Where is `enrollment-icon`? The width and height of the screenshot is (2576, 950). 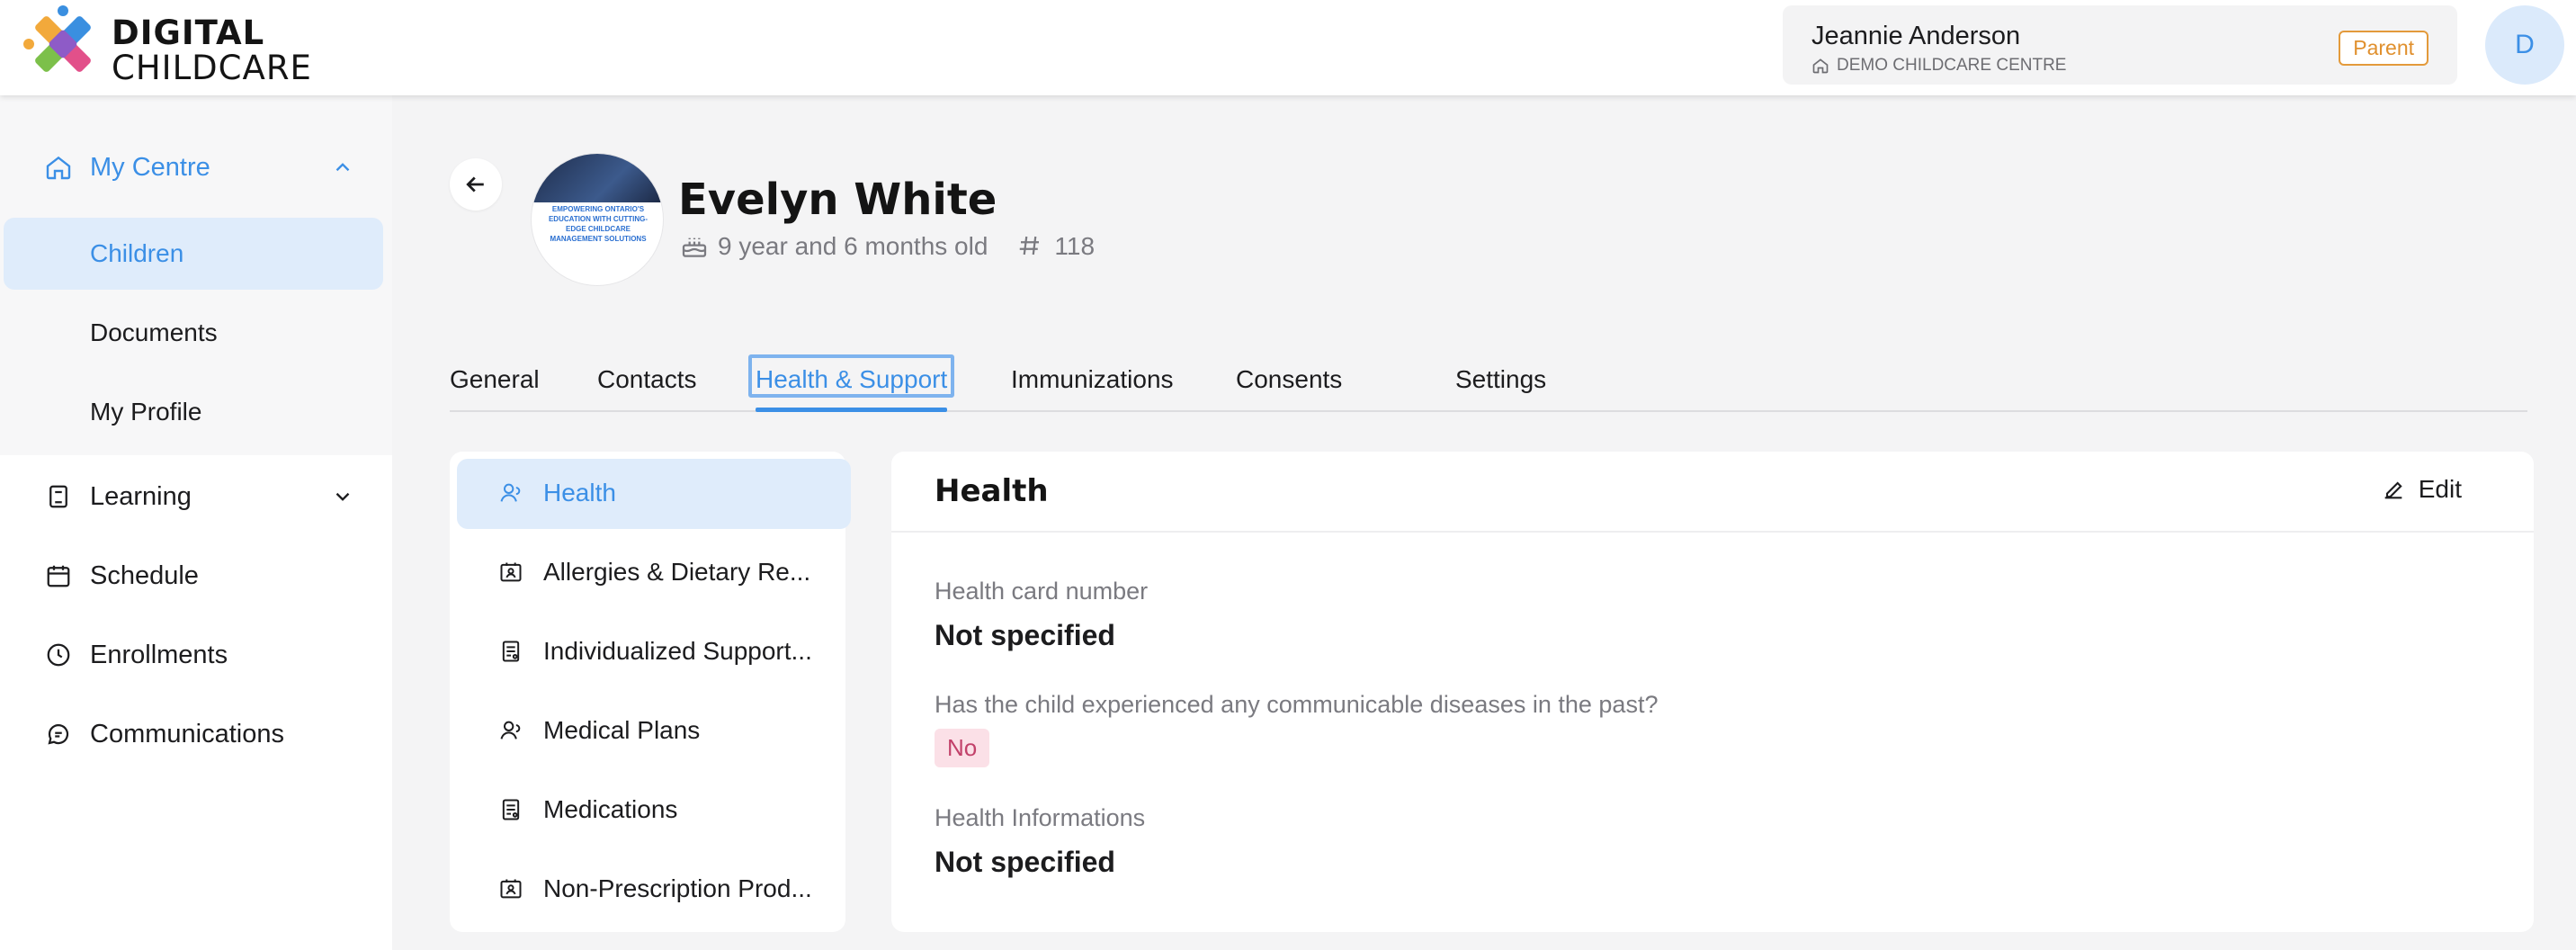
enrollment-icon is located at coordinates (58, 655).